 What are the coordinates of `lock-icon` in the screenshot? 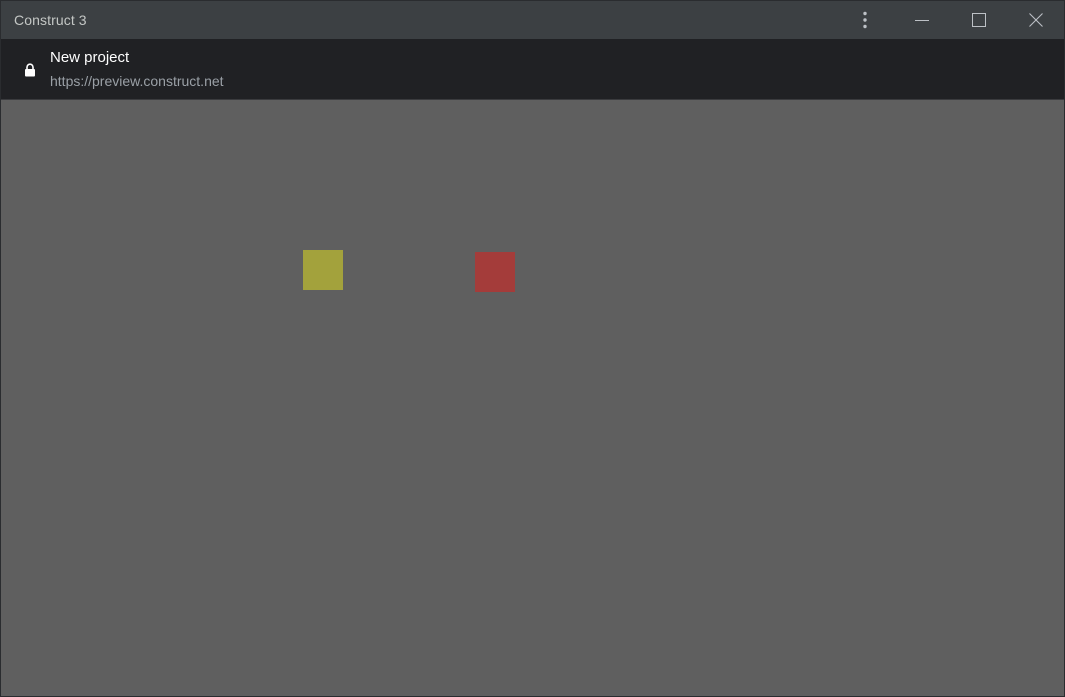 It's located at (30, 70).